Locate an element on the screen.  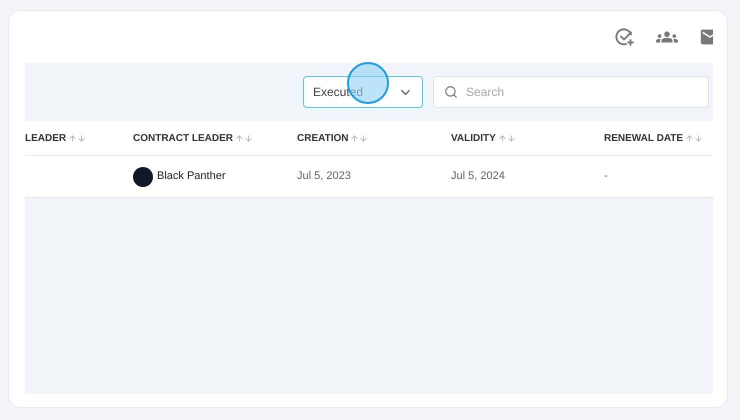
avatar-icon is located at coordinates (143, 176).